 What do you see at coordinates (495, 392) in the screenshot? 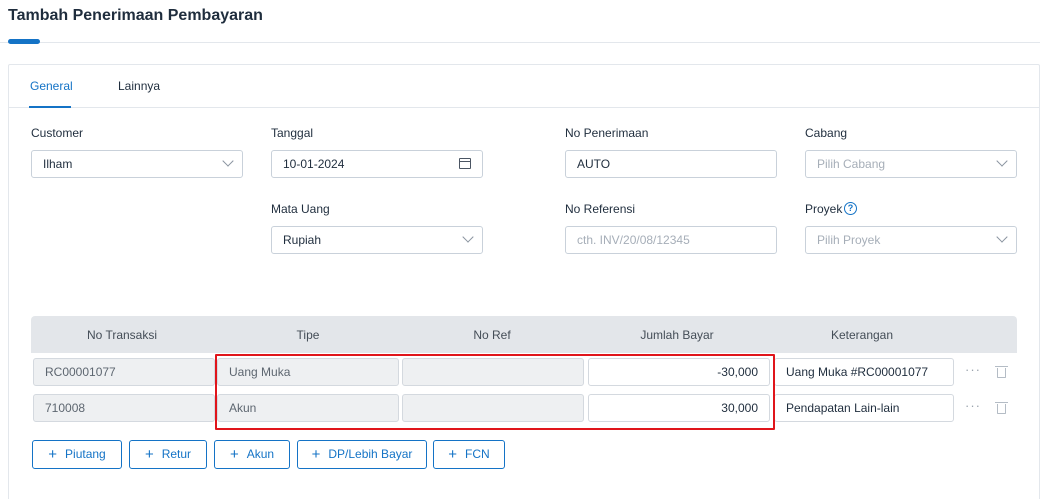
I see `highlight-box` at bounding box center [495, 392].